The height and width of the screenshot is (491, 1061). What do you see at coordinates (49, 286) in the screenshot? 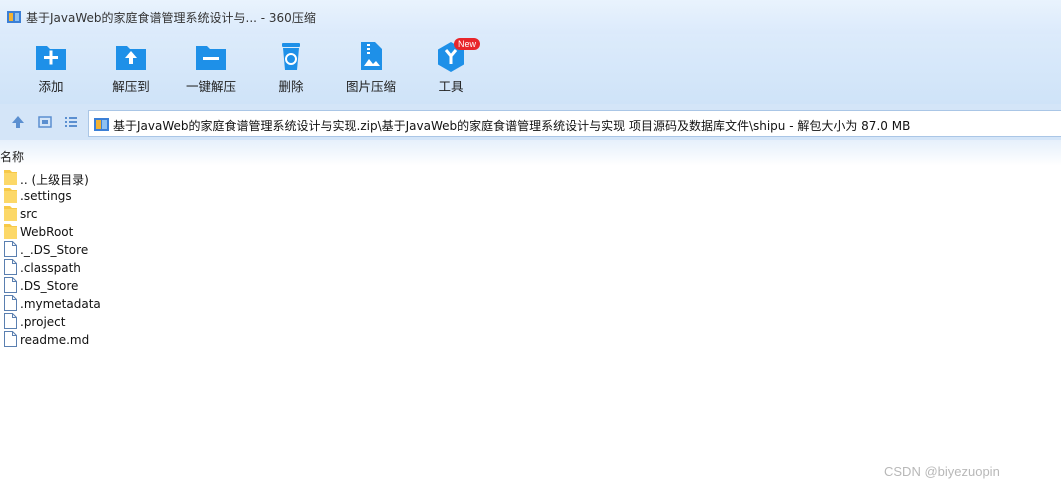
I see `file-name: .DS_Store` at bounding box center [49, 286].